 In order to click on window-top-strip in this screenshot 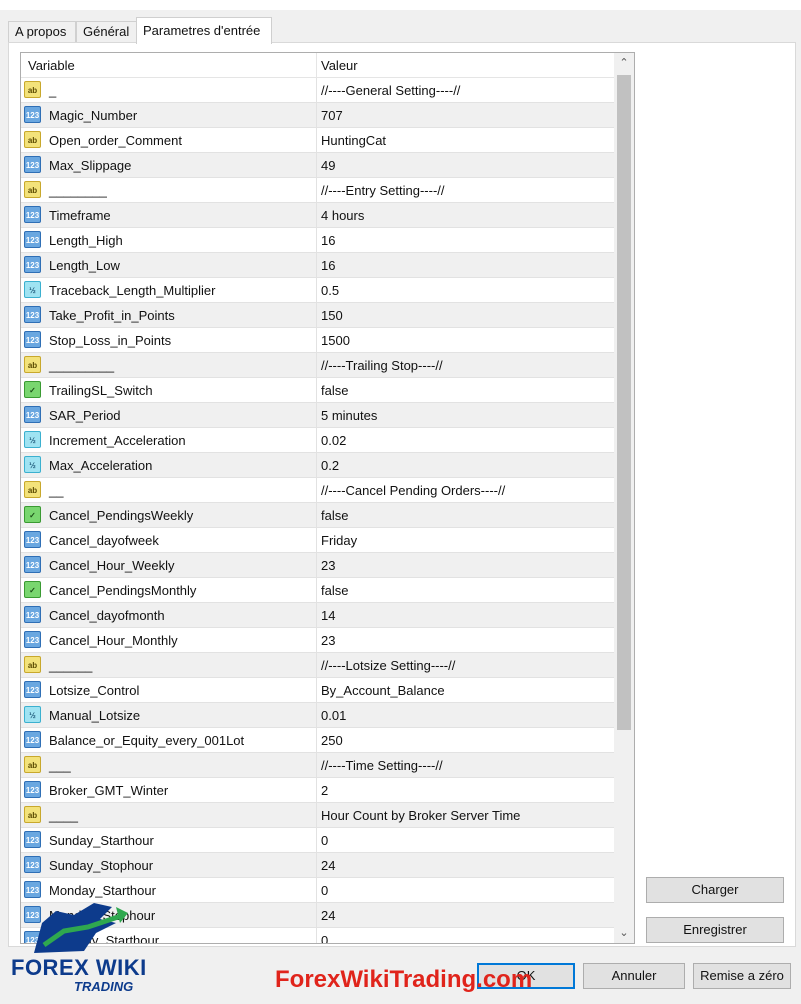, I will do `click(400, 5)`.